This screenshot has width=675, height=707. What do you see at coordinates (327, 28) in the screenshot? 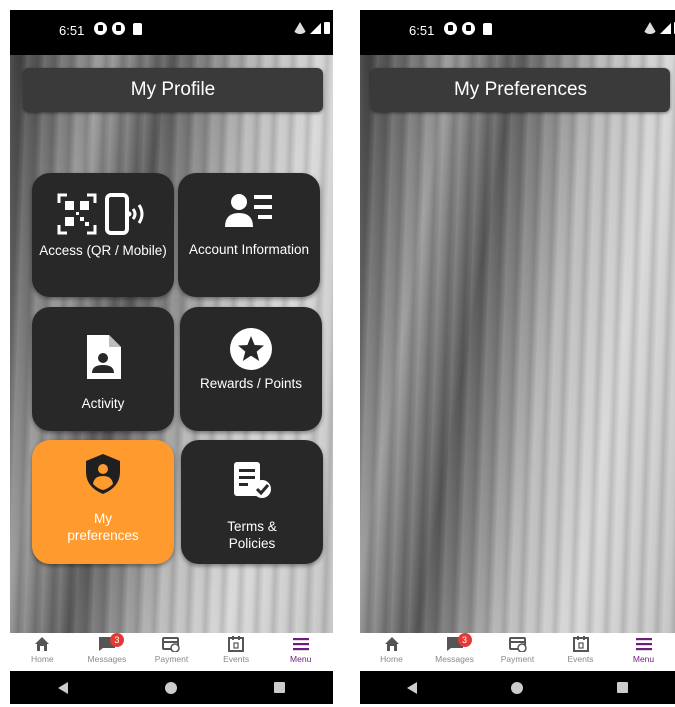
I see `battery-icon` at bounding box center [327, 28].